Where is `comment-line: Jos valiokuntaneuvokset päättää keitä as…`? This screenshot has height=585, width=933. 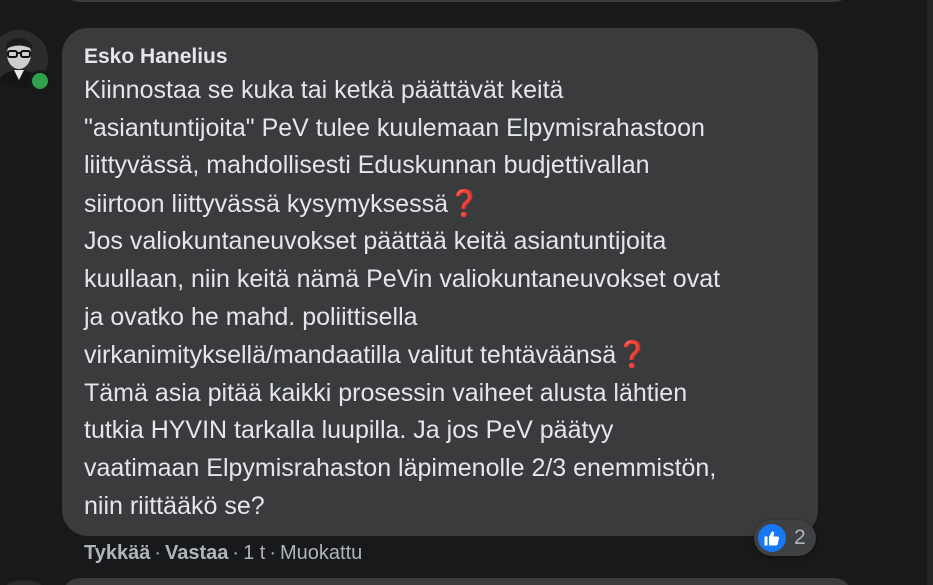 comment-line: Jos valiokuntaneuvokset päättää keitä as… is located at coordinates (375, 241).